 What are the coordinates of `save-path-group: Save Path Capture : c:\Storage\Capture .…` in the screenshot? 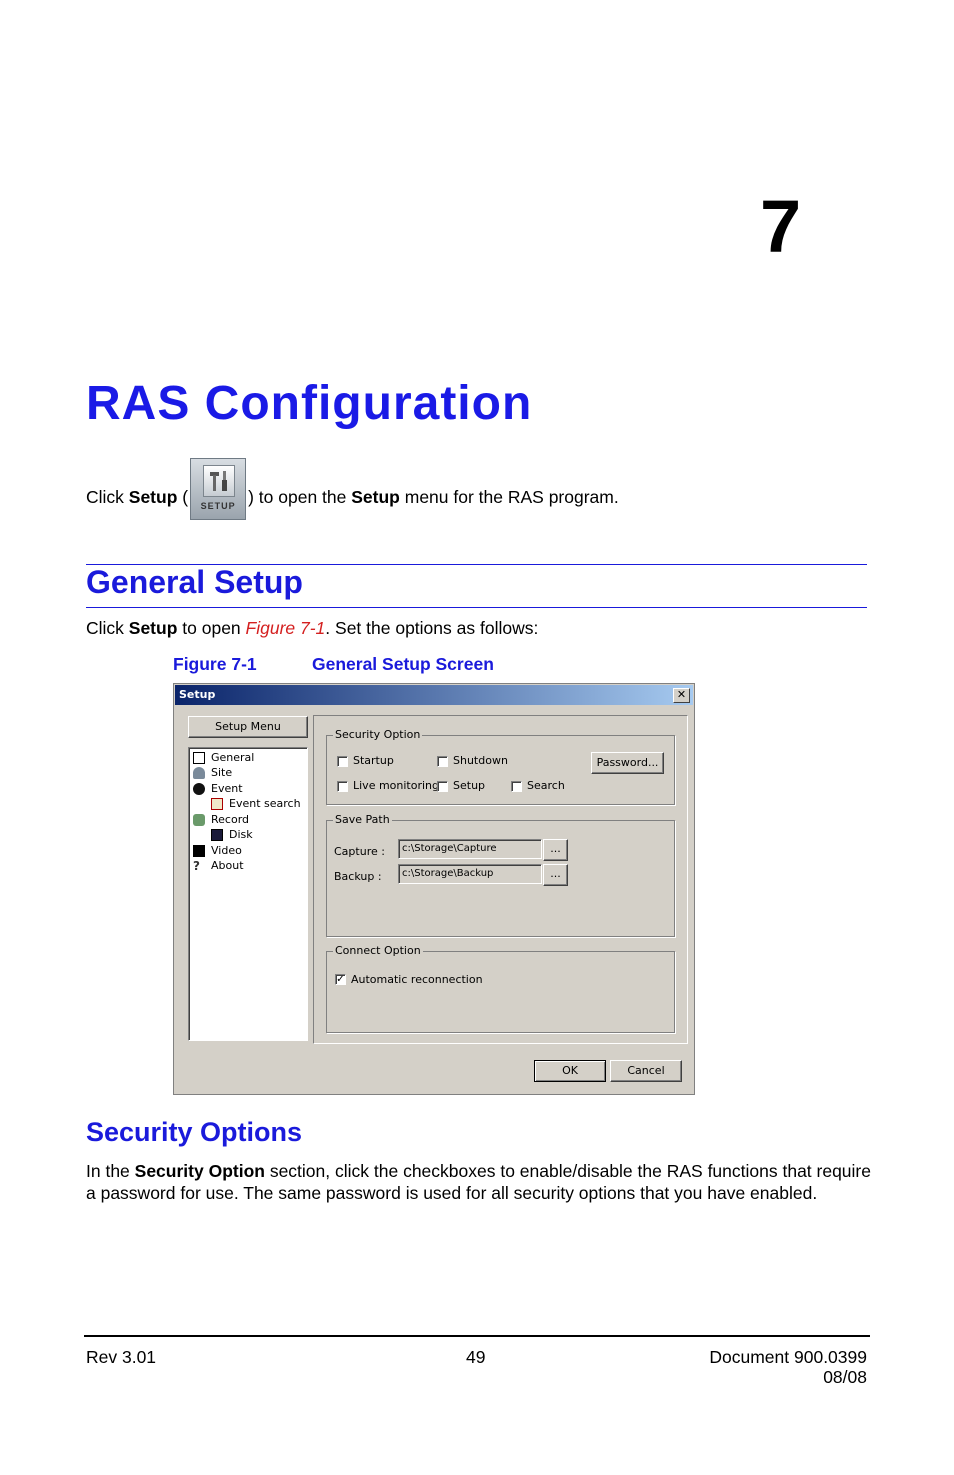 It's located at (500, 875).